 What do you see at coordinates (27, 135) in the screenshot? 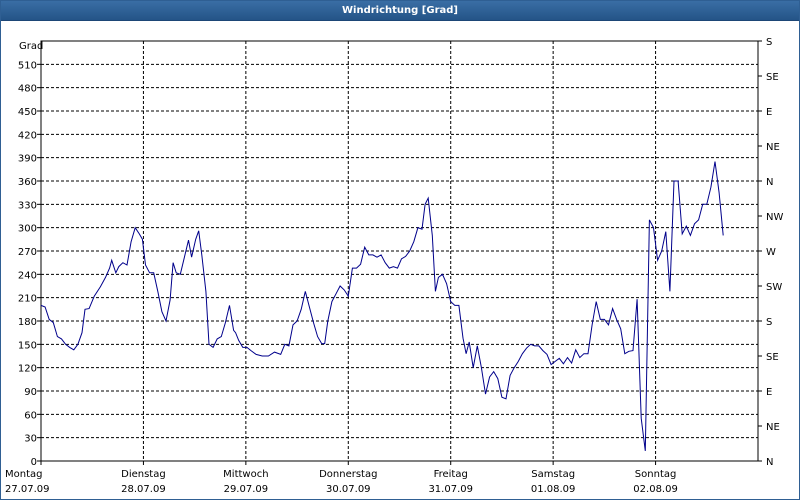
I see `y-tick-label: 420` at bounding box center [27, 135].